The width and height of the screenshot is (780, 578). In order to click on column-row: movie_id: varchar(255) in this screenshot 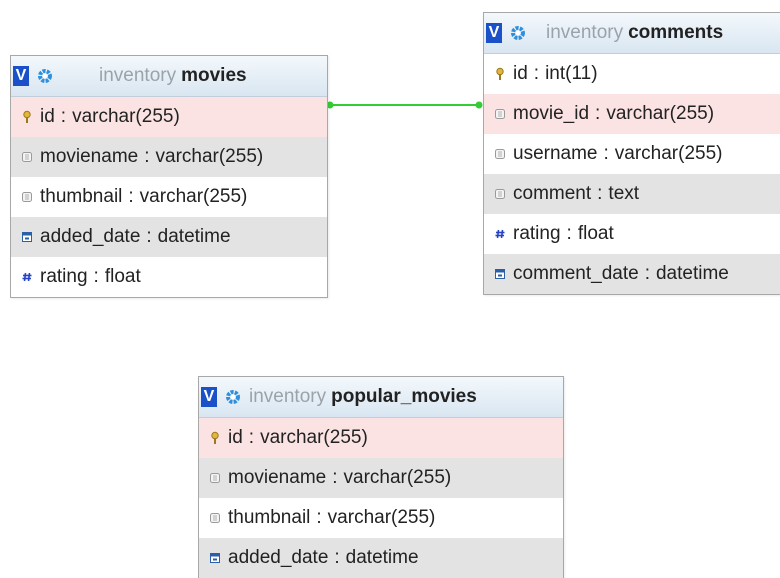, I will do `click(632, 114)`.